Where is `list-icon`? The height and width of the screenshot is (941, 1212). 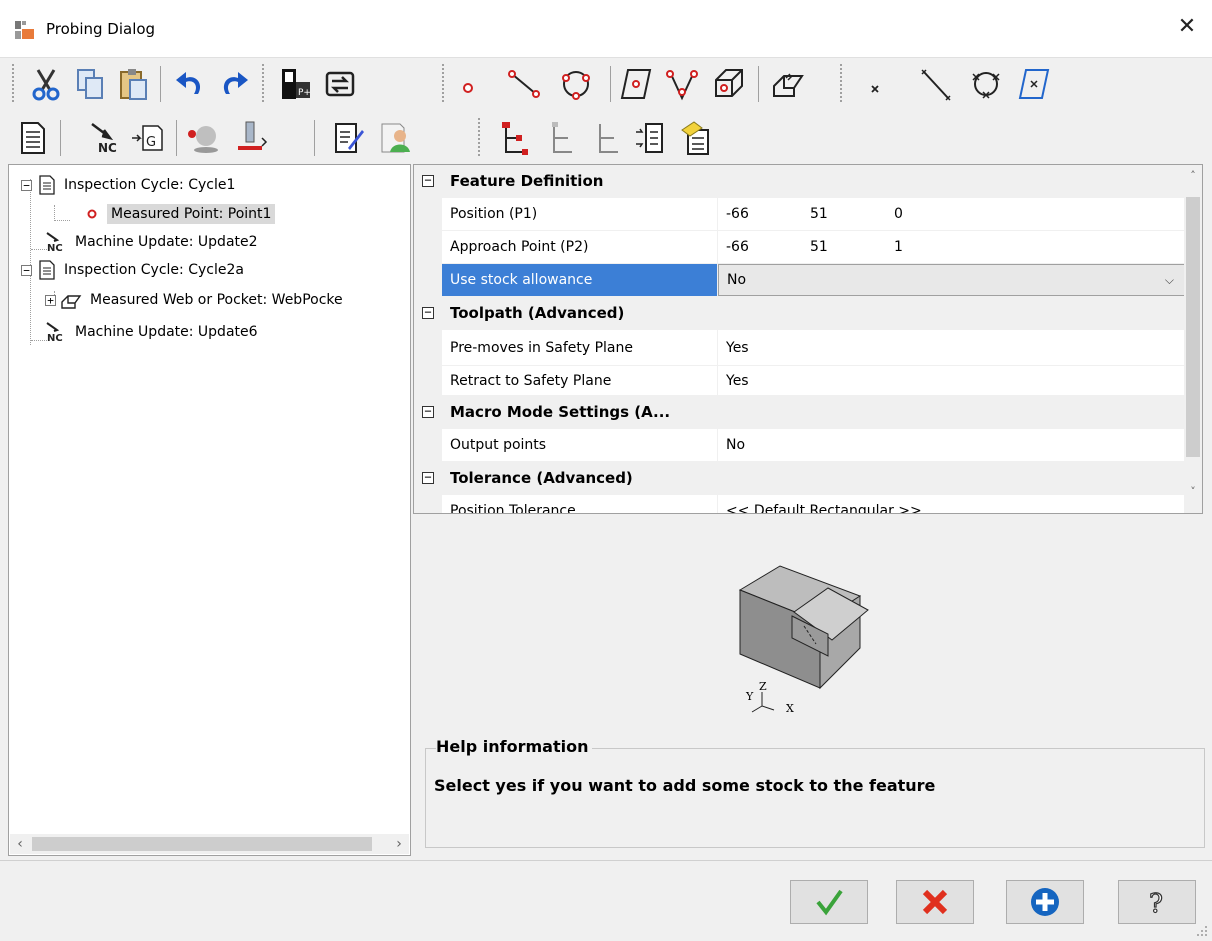 list-icon is located at coordinates (650, 138).